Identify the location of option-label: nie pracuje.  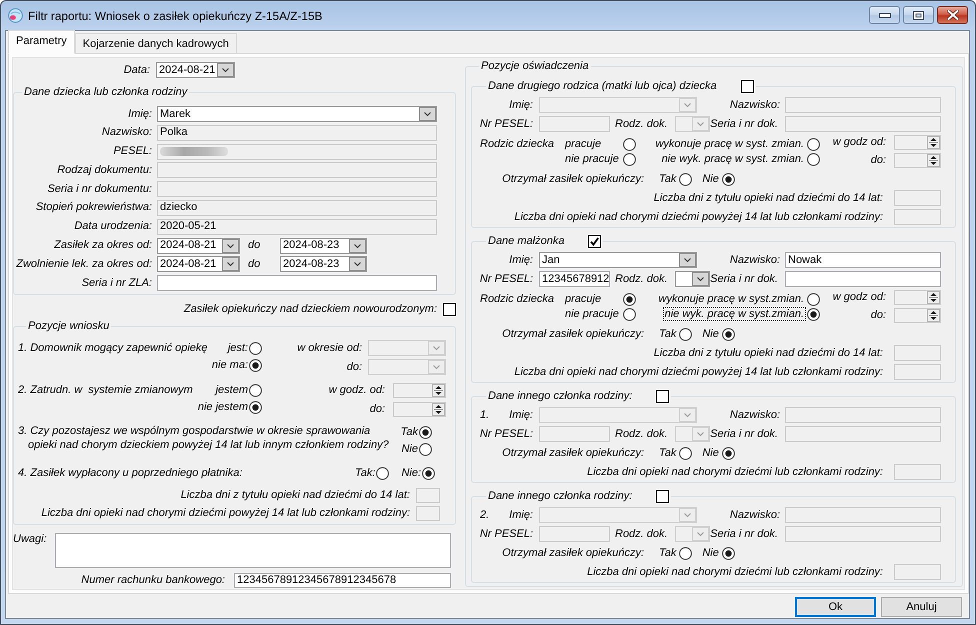
(592, 159).